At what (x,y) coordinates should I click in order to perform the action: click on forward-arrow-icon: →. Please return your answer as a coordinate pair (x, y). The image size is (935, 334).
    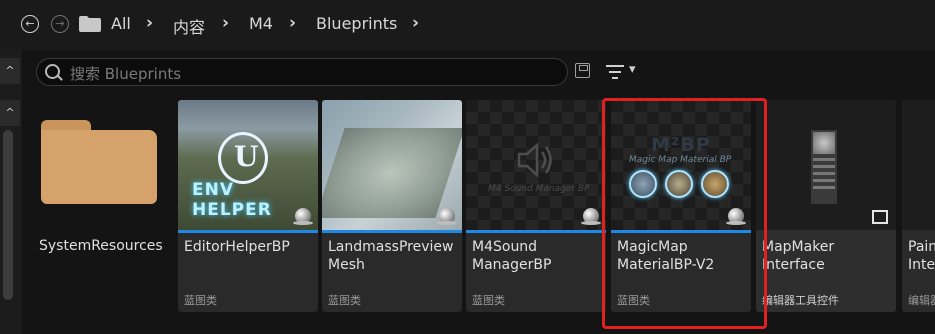
    Looking at the image, I should click on (60, 24).